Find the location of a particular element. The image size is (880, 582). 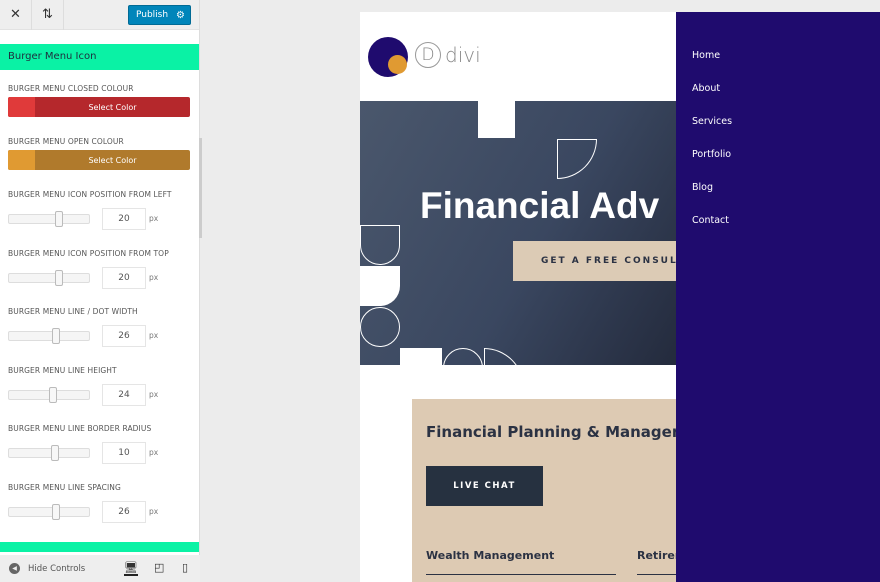

slider-label: BURGER MENU ICON POSITION FROM LEFT is located at coordinates (90, 194).